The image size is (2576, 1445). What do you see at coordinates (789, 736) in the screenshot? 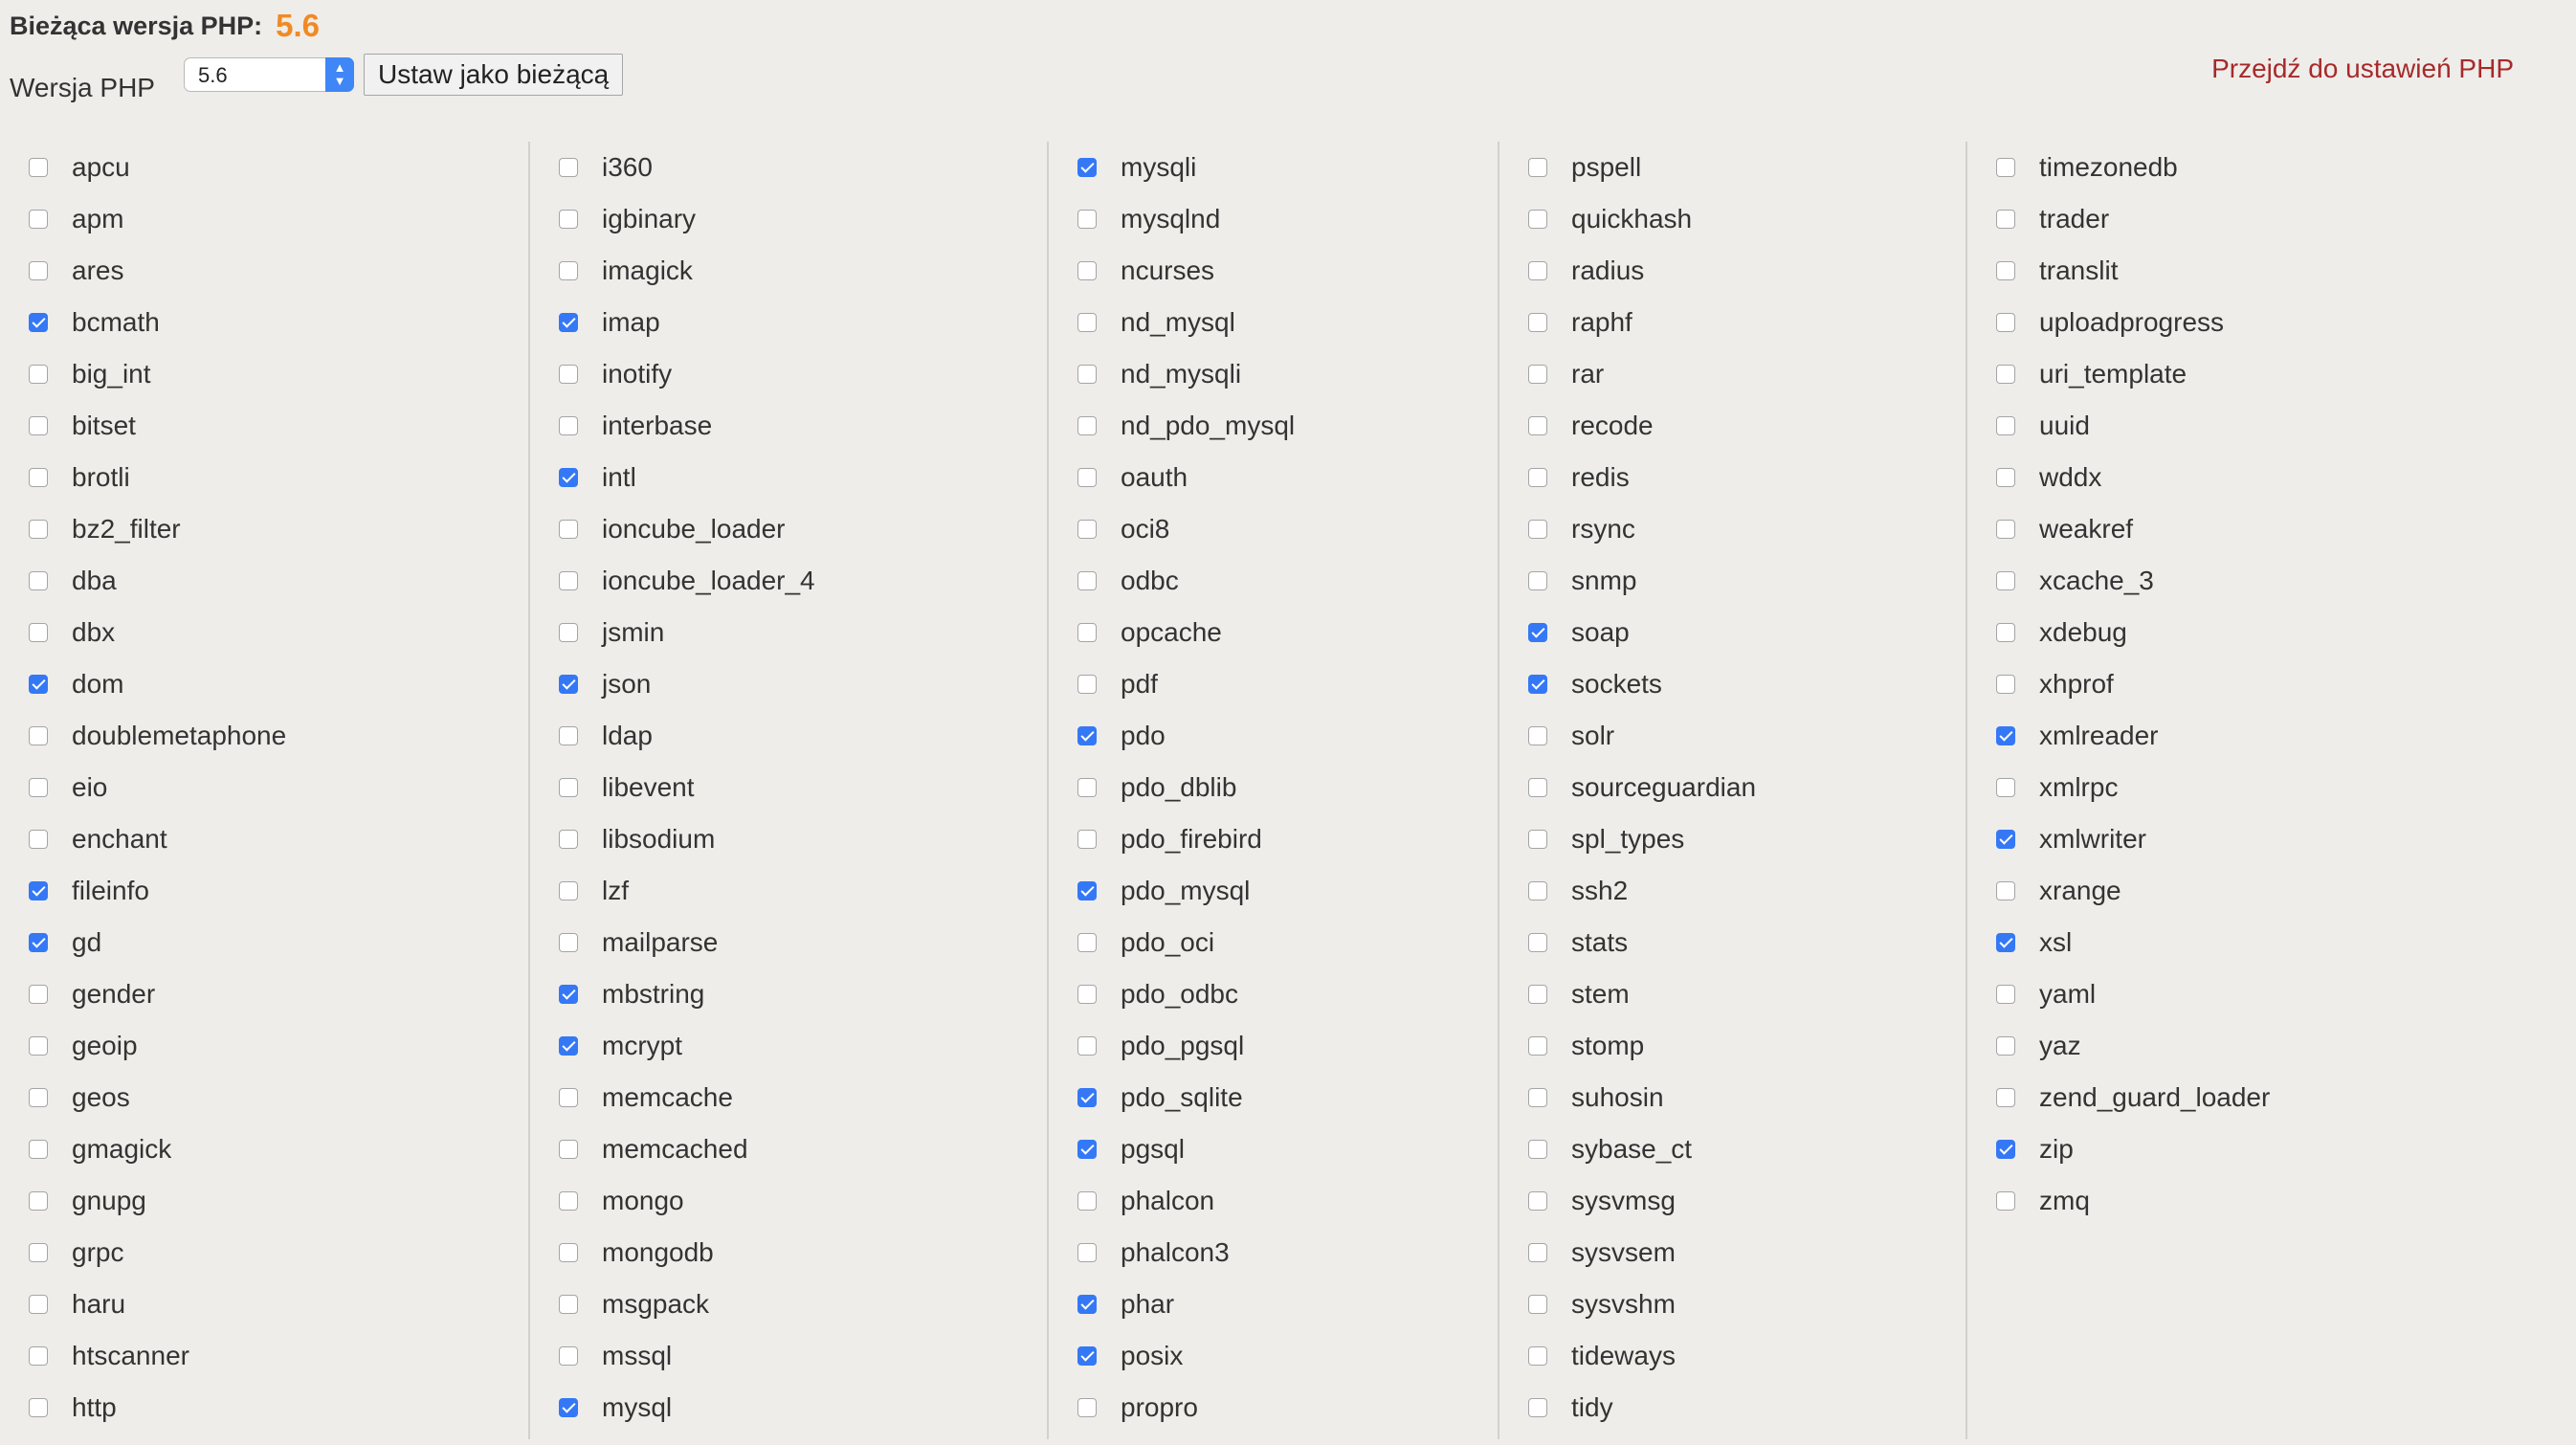
I see `extension-item: ldap` at bounding box center [789, 736].